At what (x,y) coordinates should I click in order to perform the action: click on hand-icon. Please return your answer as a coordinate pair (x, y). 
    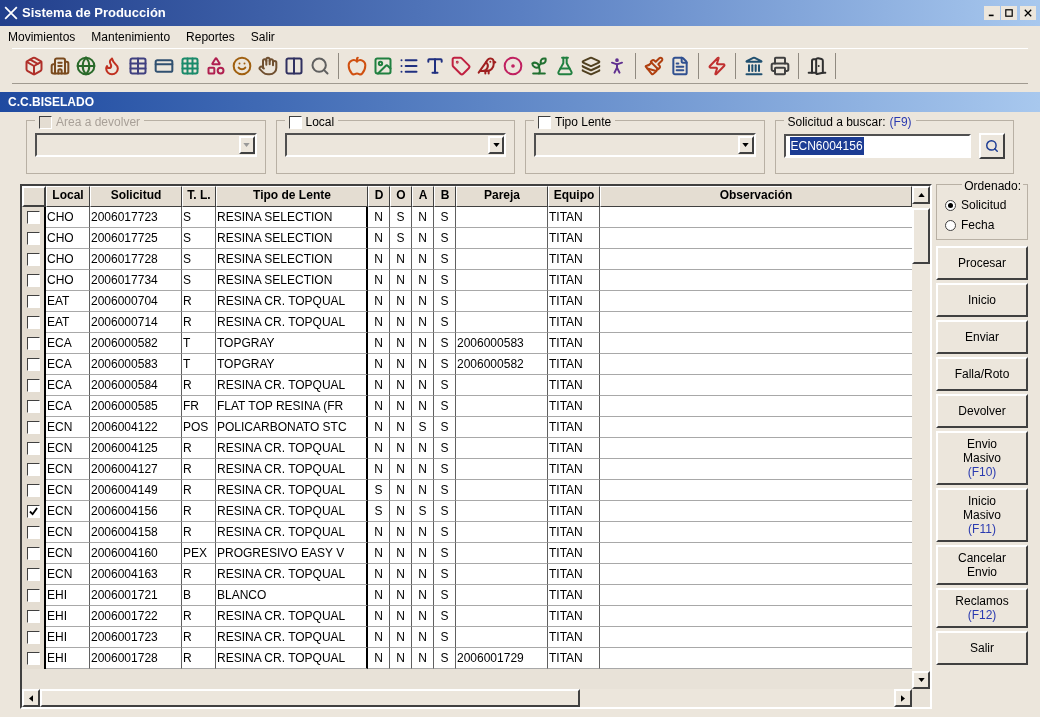
    Looking at the image, I should click on (268, 66).